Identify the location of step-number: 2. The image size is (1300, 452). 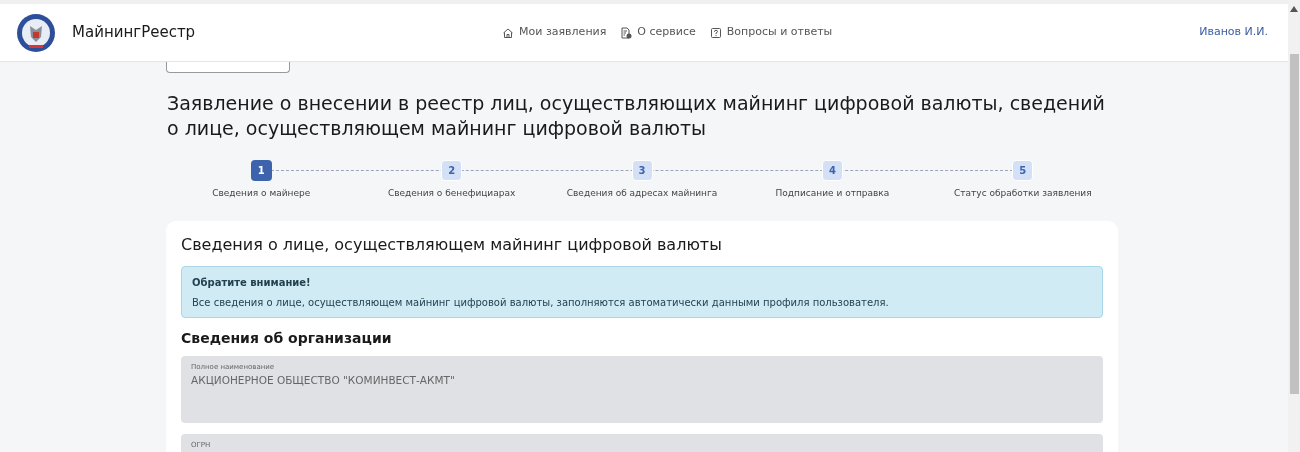
(452, 171).